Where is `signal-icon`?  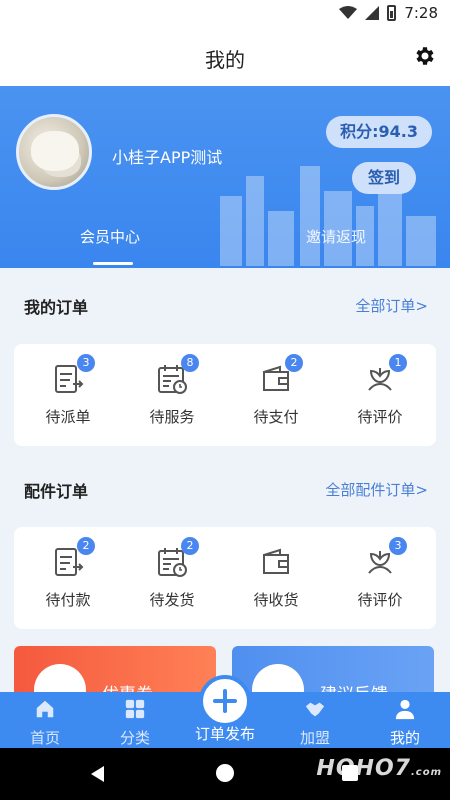 signal-icon is located at coordinates (372, 13).